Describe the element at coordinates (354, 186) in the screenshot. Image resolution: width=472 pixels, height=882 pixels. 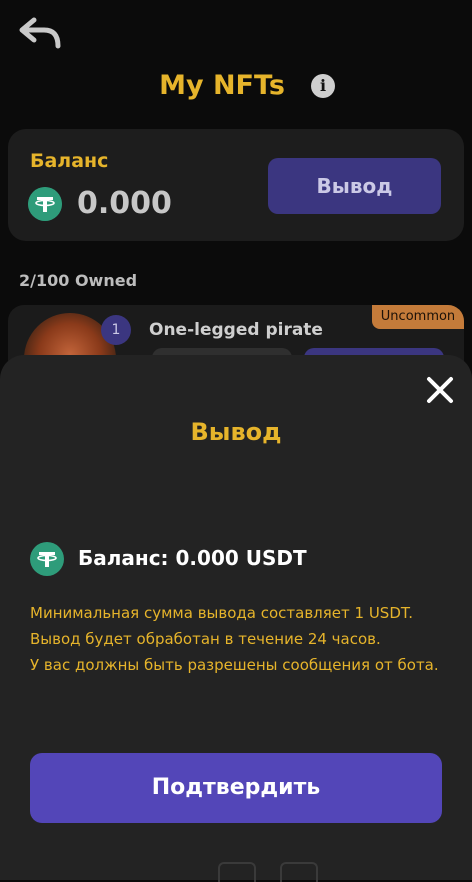
I see `withdraw-button: Вывод` at that location.